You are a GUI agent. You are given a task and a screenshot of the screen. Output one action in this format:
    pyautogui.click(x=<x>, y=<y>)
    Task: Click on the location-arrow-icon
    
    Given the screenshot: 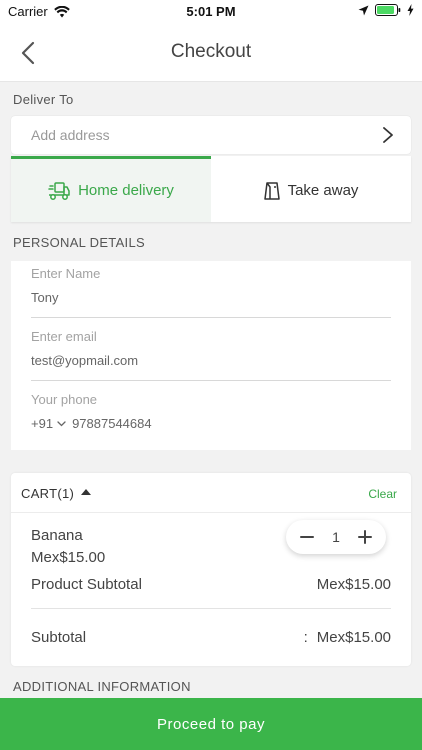 What is the action you would take?
    pyautogui.click(x=363, y=10)
    